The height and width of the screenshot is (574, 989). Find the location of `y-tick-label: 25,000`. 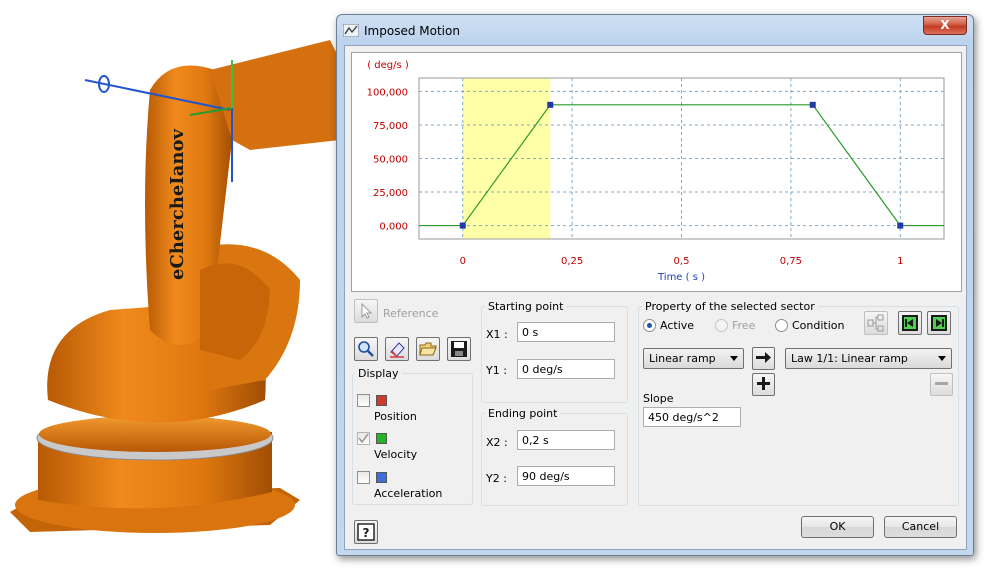

y-tick-label: 25,000 is located at coordinates (390, 193).